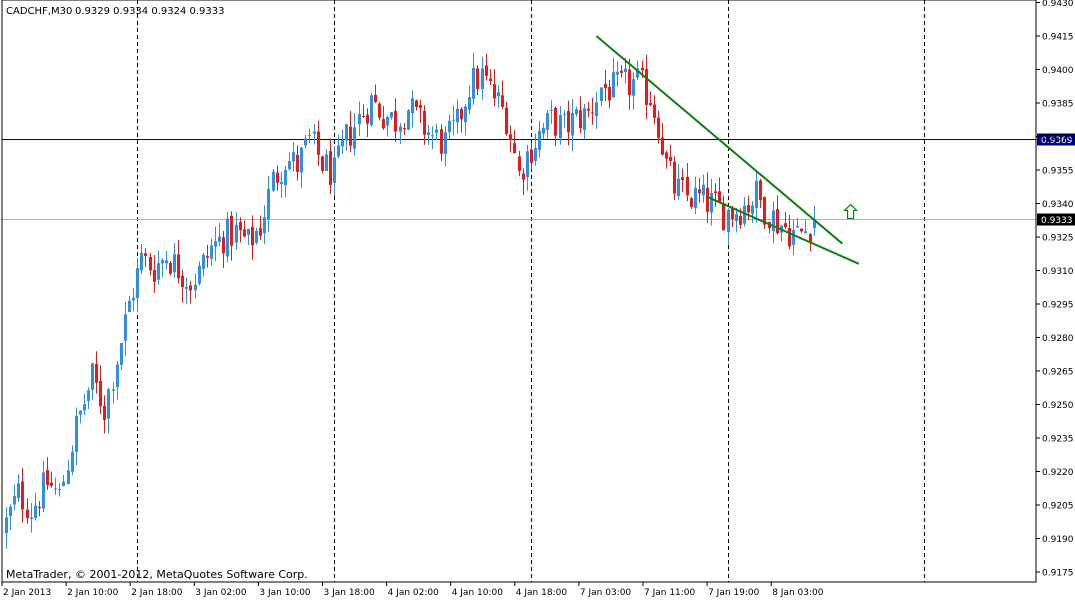 This screenshot has height=603, width=1075. What do you see at coordinates (670, 593) in the screenshot?
I see `x-tick-label: 7 Jan 11:00` at bounding box center [670, 593].